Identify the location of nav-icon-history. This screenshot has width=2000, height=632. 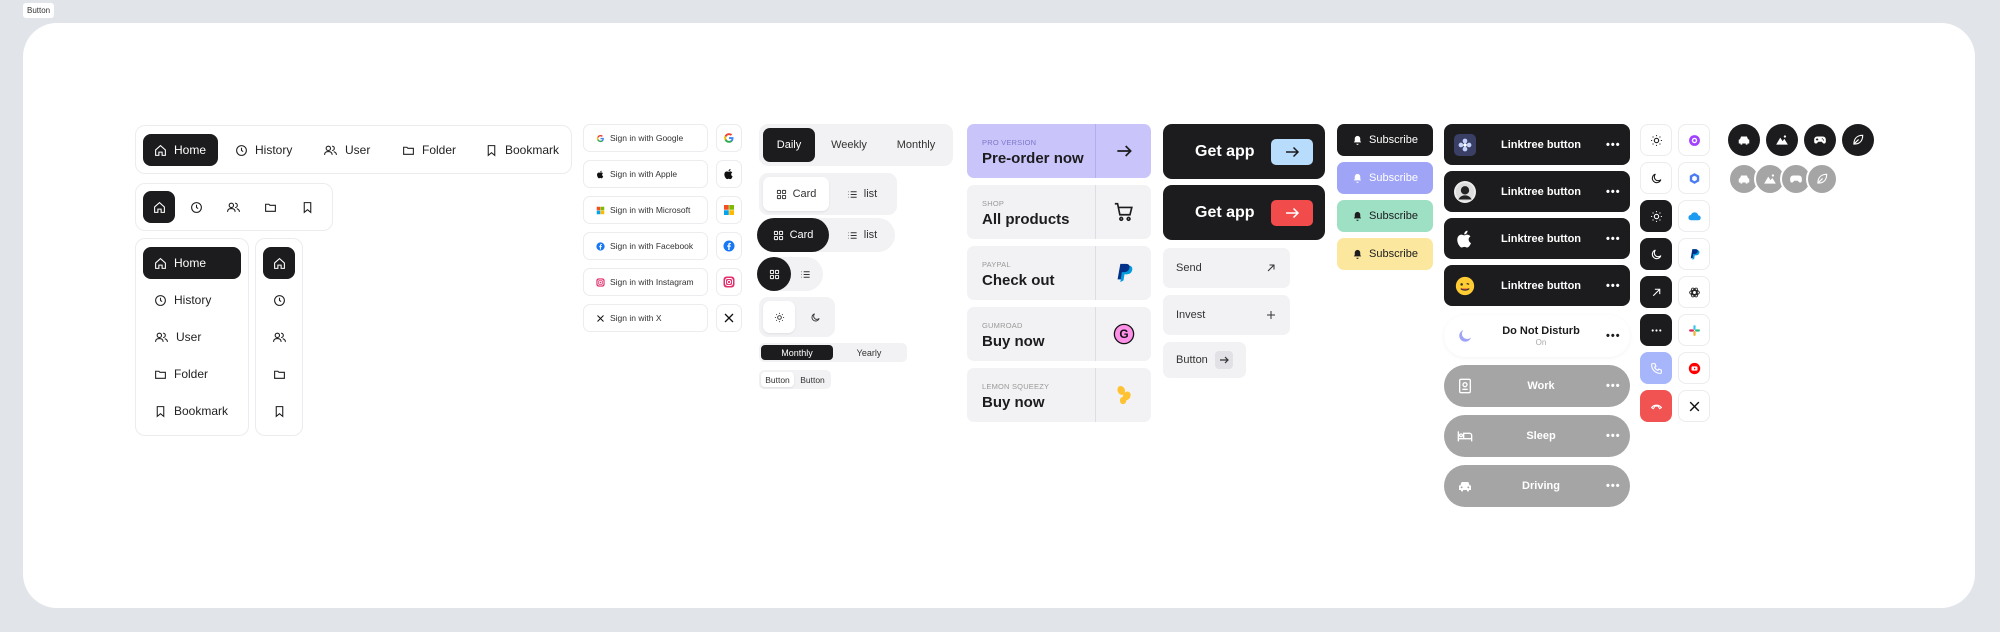
(196, 207).